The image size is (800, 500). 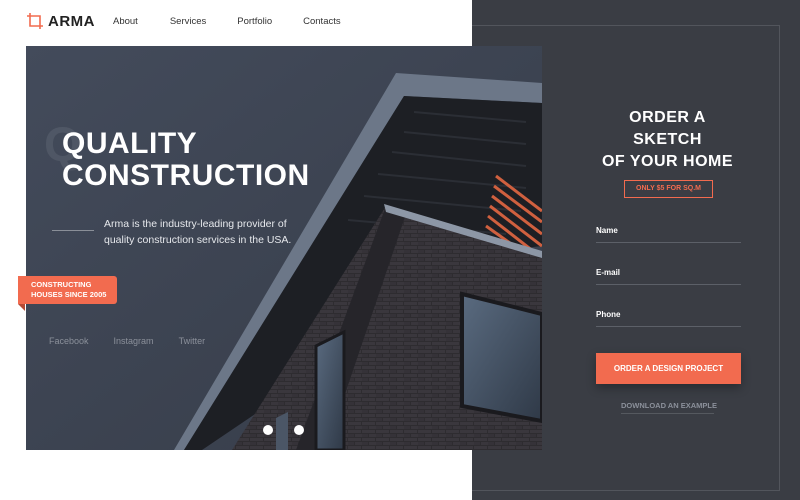 I want to click on nav-item-about: About, so click(x=125, y=21).